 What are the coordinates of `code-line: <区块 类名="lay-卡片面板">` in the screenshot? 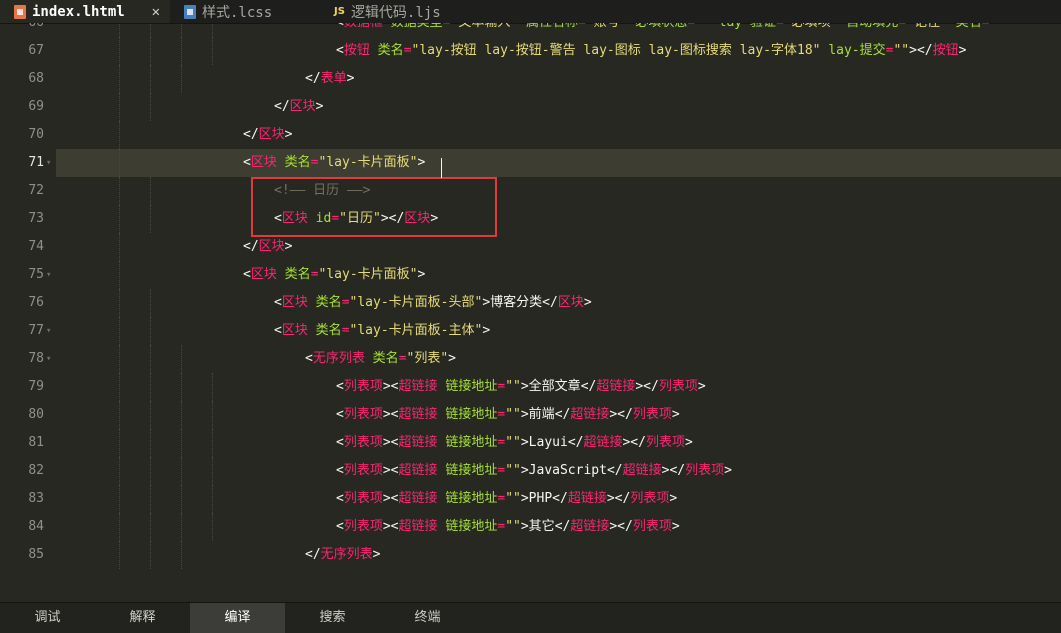 It's located at (334, 275).